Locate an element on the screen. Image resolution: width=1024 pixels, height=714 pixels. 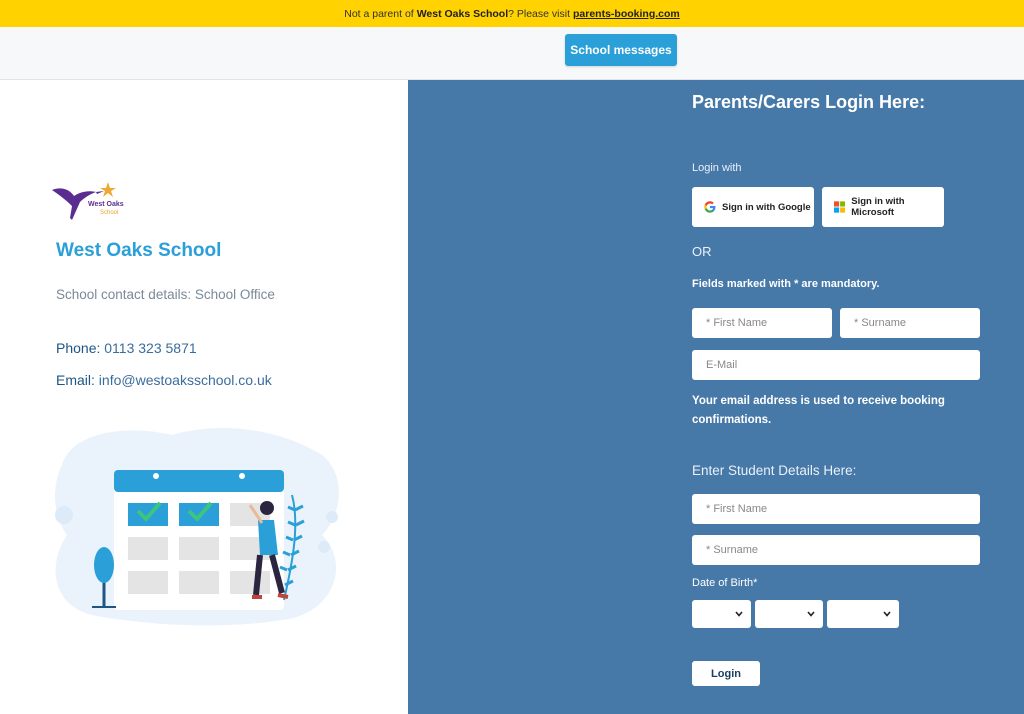
school-email: Email: info@westoaksschool.co.uk is located at coordinates (164, 380).